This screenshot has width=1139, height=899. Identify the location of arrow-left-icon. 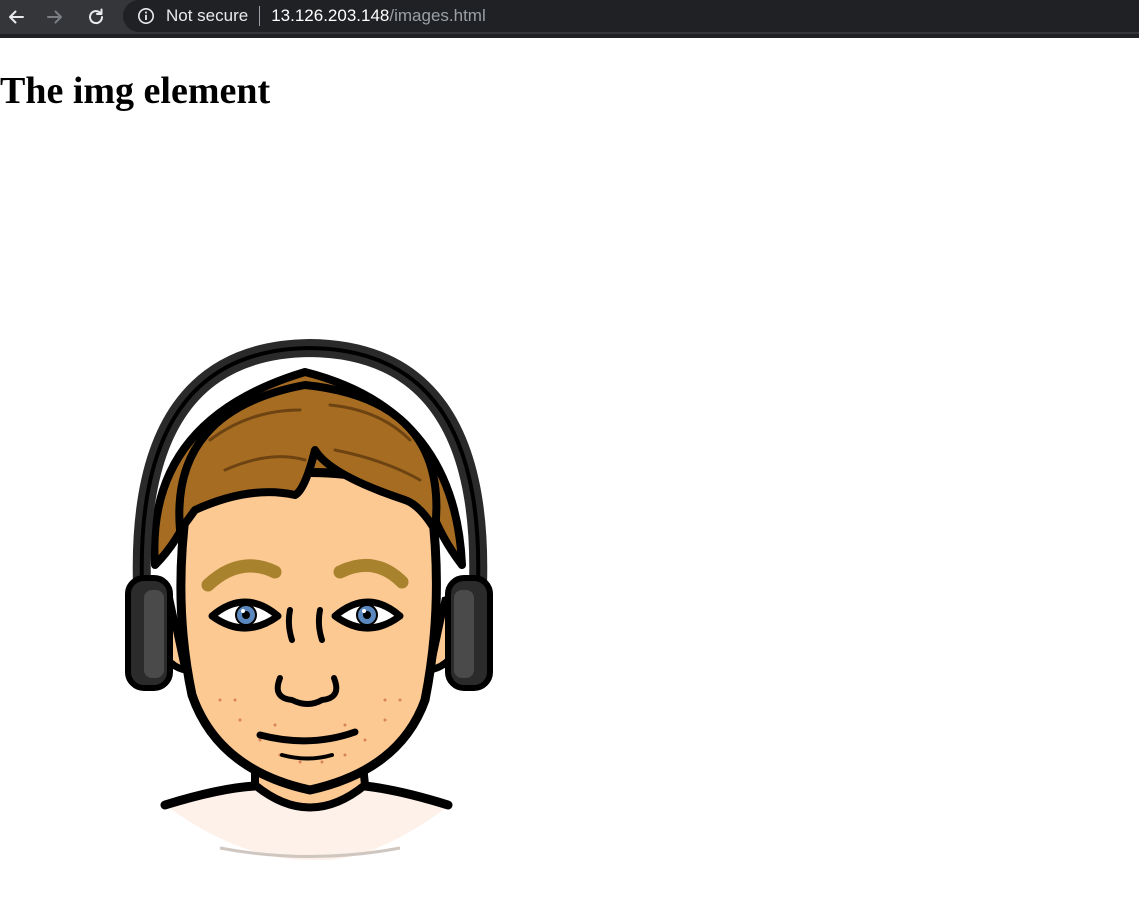
(16, 17).